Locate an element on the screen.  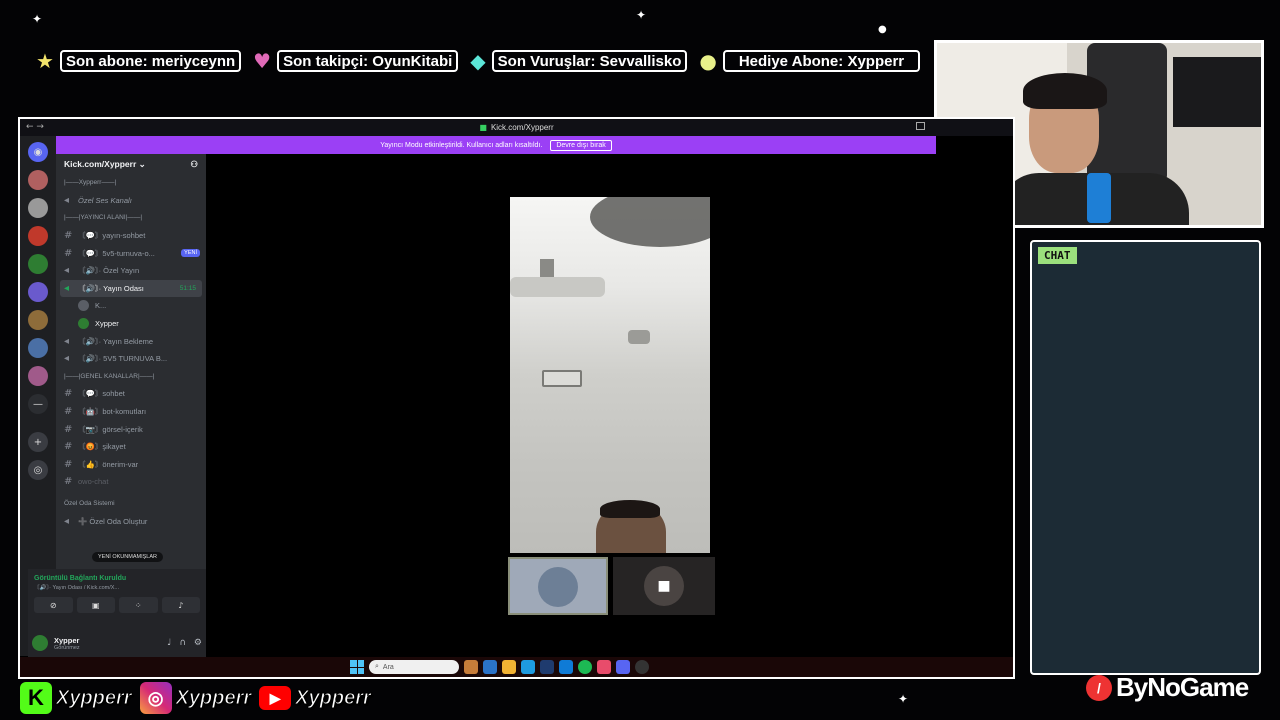
voice-user: Xypper is located at coordinates (131, 324).